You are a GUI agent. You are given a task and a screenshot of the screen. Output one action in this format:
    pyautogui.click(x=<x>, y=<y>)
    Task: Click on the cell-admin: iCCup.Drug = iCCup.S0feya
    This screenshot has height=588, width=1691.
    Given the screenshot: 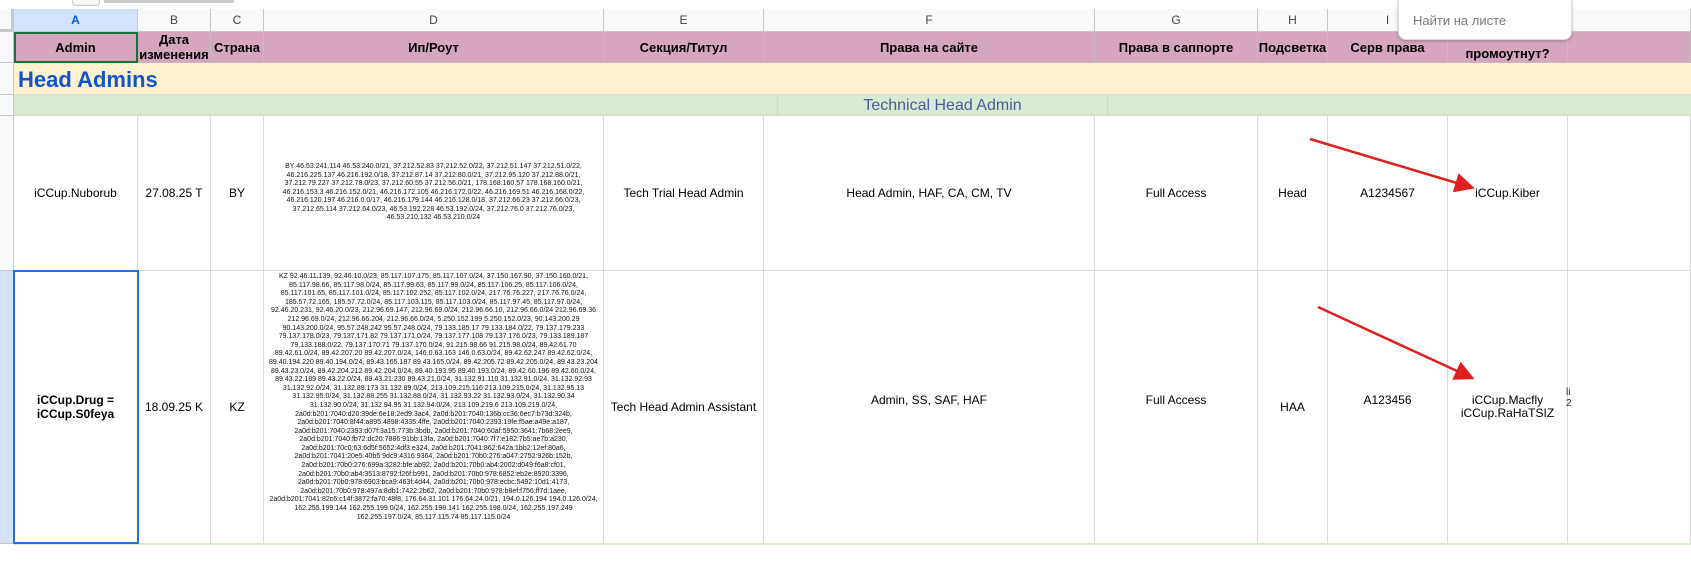 What is the action you would take?
    pyautogui.click(x=76, y=407)
    